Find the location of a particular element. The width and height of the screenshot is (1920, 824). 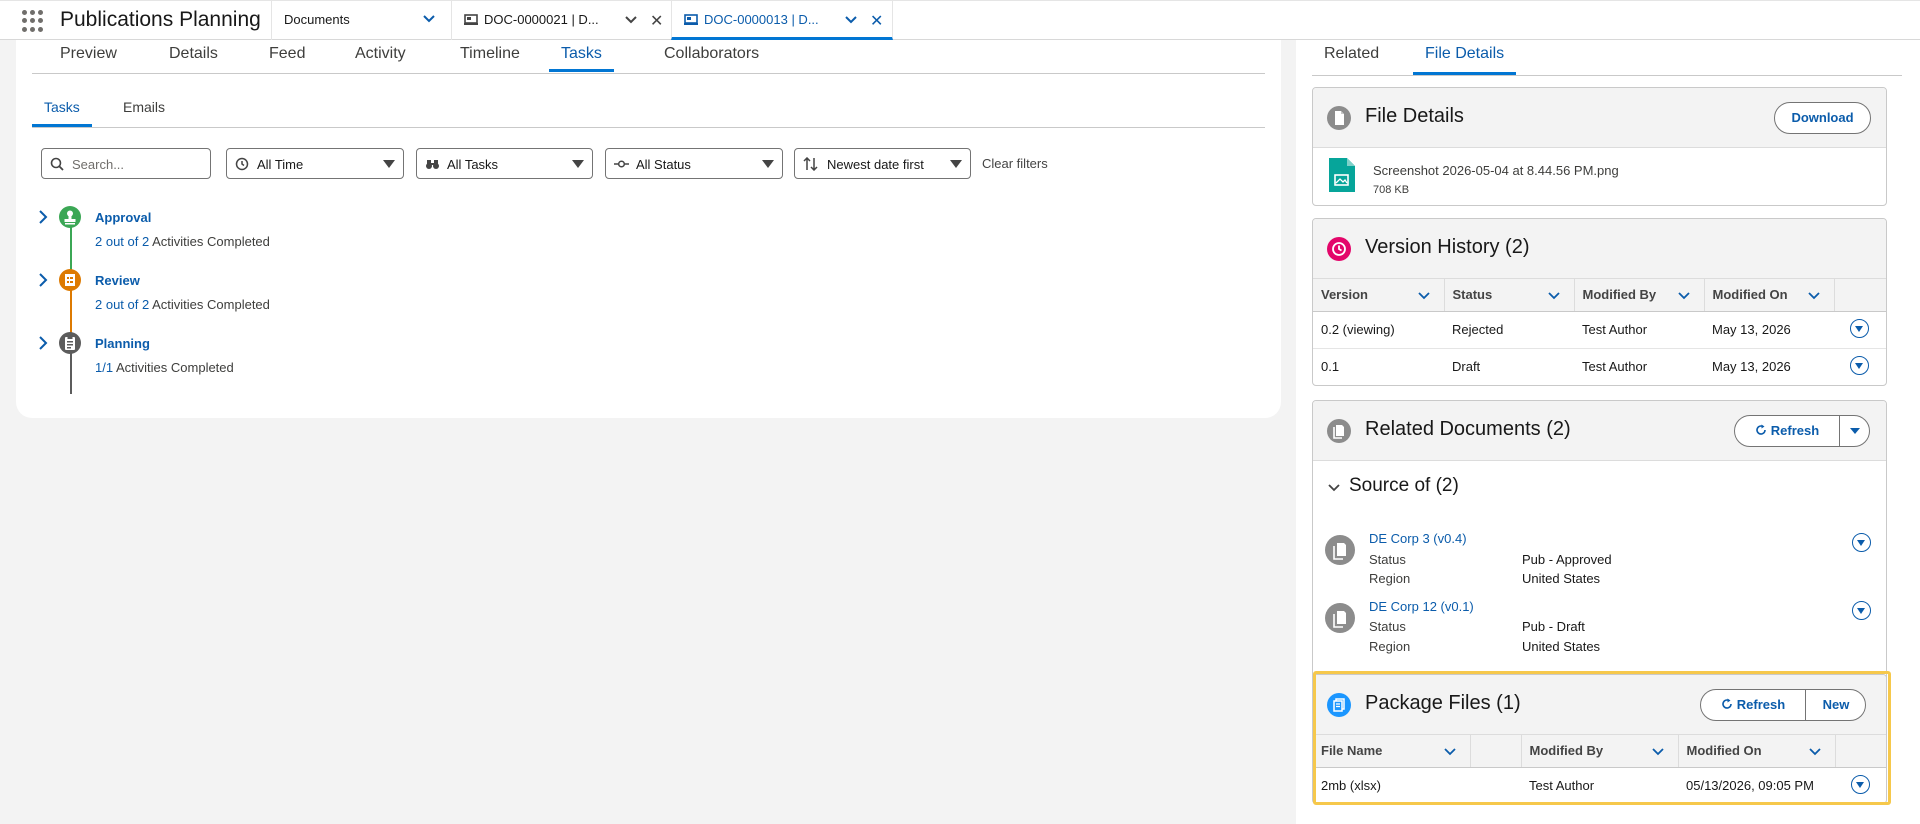

phase-progress-count: 2 out of 2 is located at coordinates (122, 241).